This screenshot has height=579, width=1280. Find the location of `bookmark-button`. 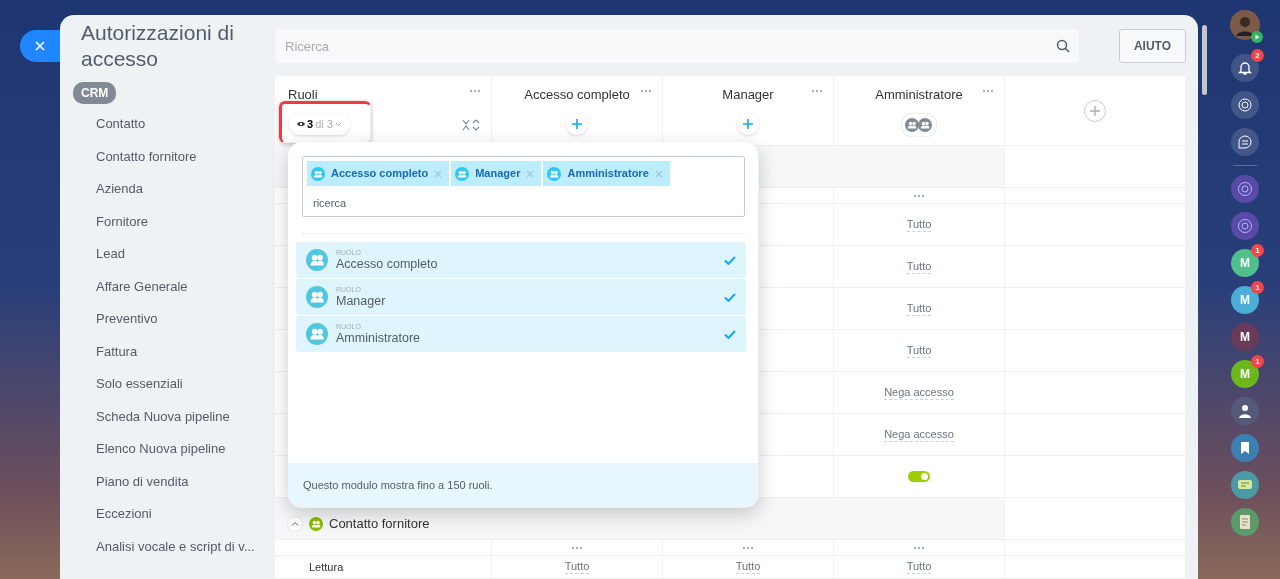

bookmark-button is located at coordinates (1245, 448).